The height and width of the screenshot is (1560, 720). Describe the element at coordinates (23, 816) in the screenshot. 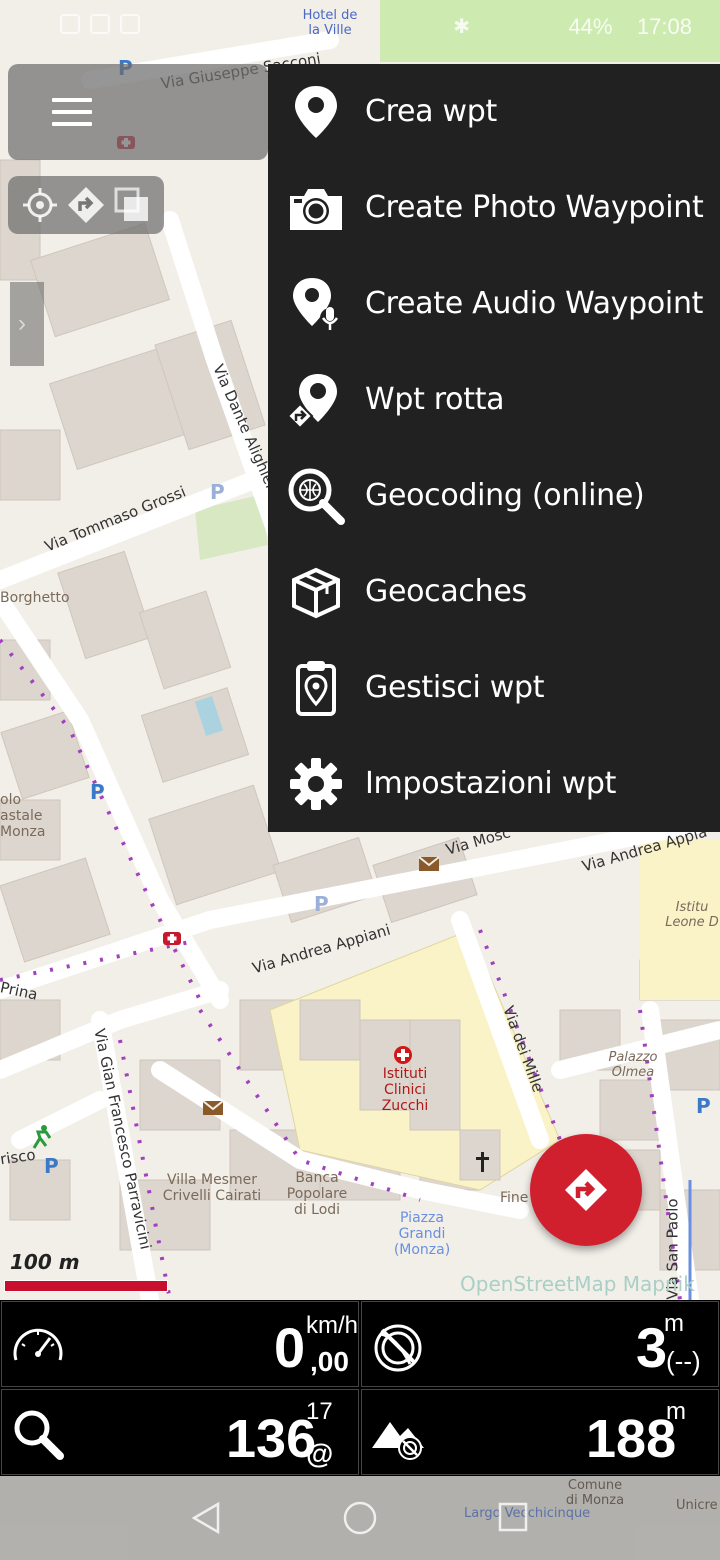

I see `poi-olo: olo astale Monza` at that location.